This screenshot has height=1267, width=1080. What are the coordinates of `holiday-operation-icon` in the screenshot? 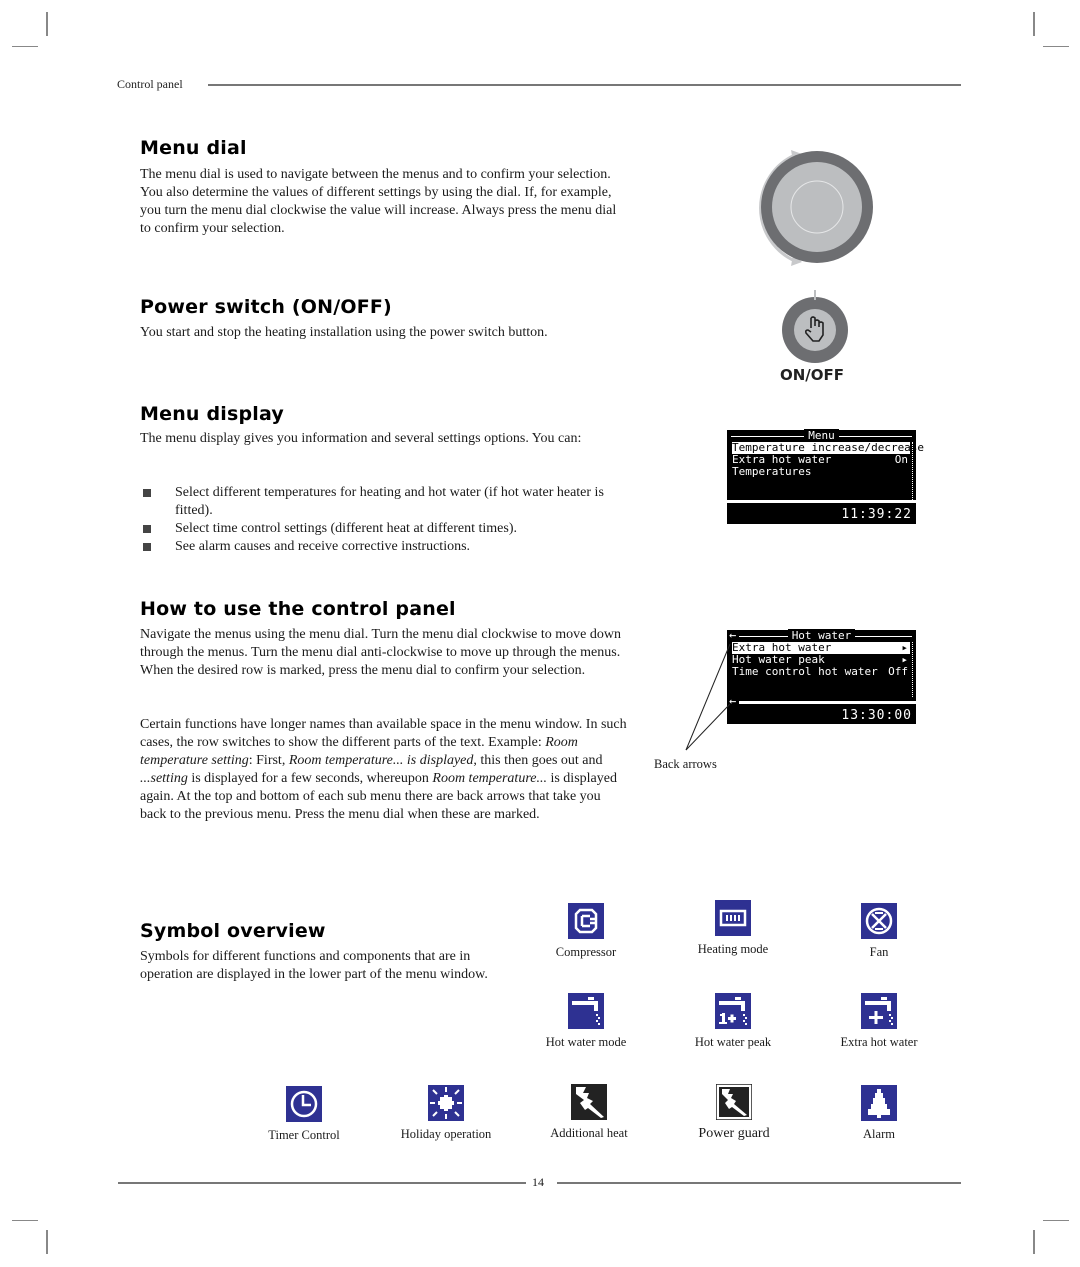 It's located at (446, 1103).